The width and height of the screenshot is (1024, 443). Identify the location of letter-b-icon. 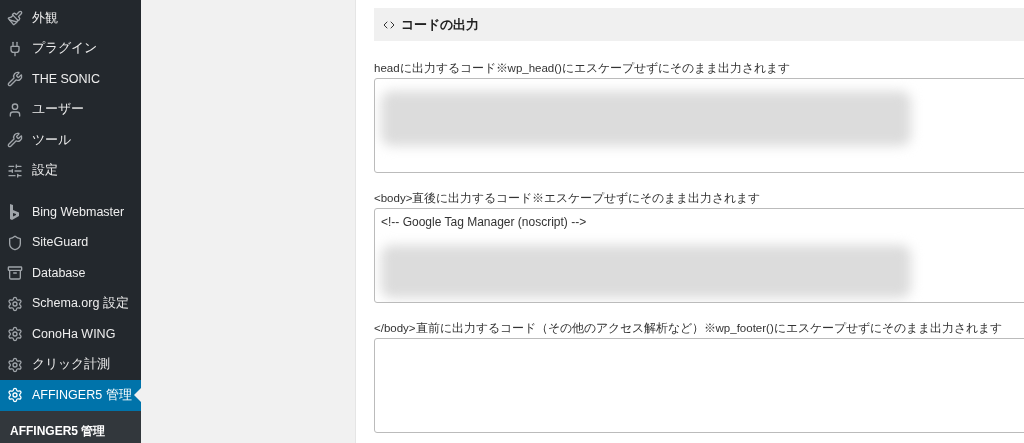
(15, 212).